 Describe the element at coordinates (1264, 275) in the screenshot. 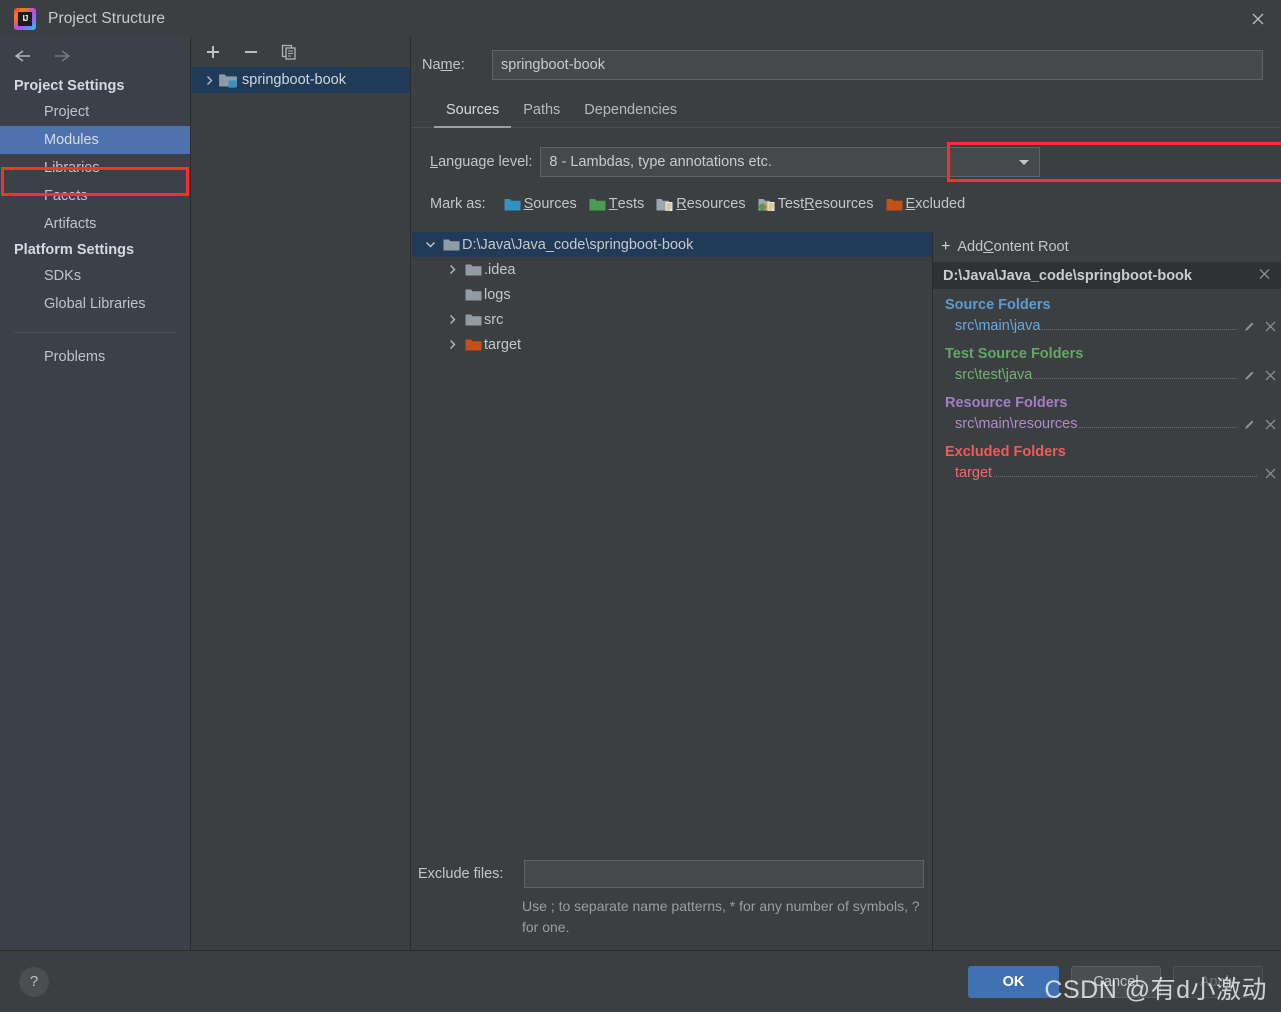

I see `remove-content-root-icon` at that location.